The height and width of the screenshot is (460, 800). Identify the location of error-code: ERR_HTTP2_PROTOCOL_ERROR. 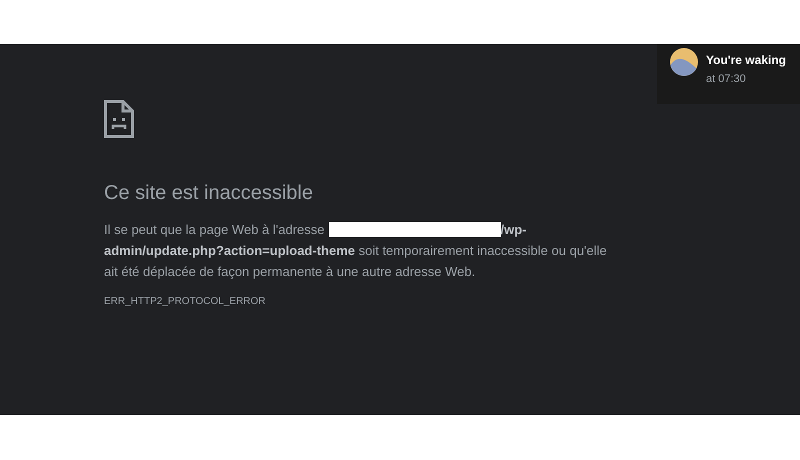
(185, 301).